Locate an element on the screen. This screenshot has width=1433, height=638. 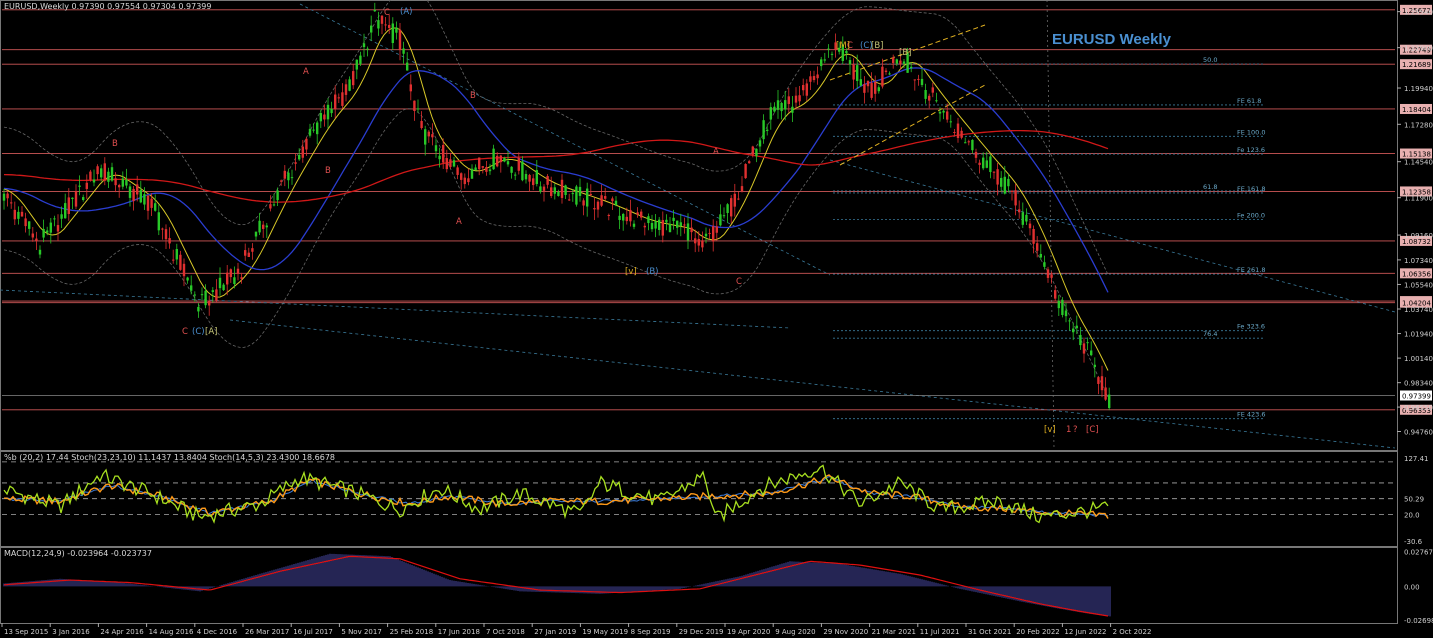
stoch-tick-label: 20.0 is located at coordinates (1412, 515).